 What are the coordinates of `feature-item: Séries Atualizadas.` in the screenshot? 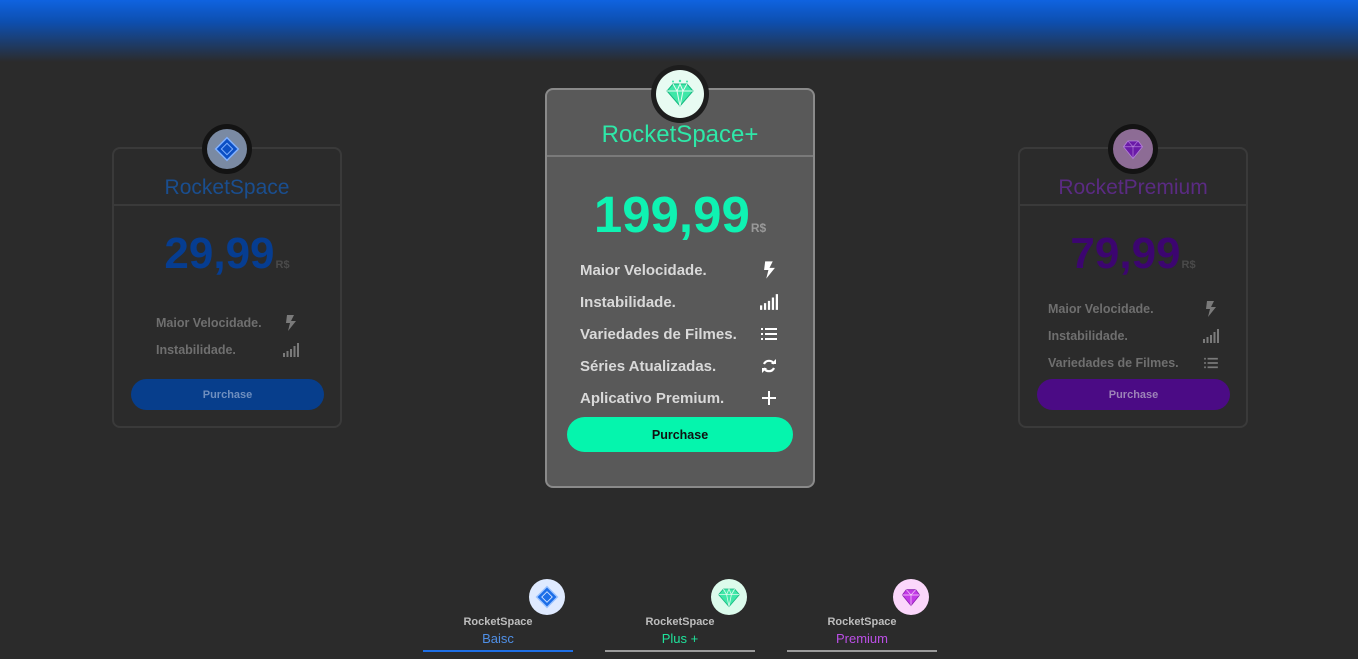 It's located at (679, 366).